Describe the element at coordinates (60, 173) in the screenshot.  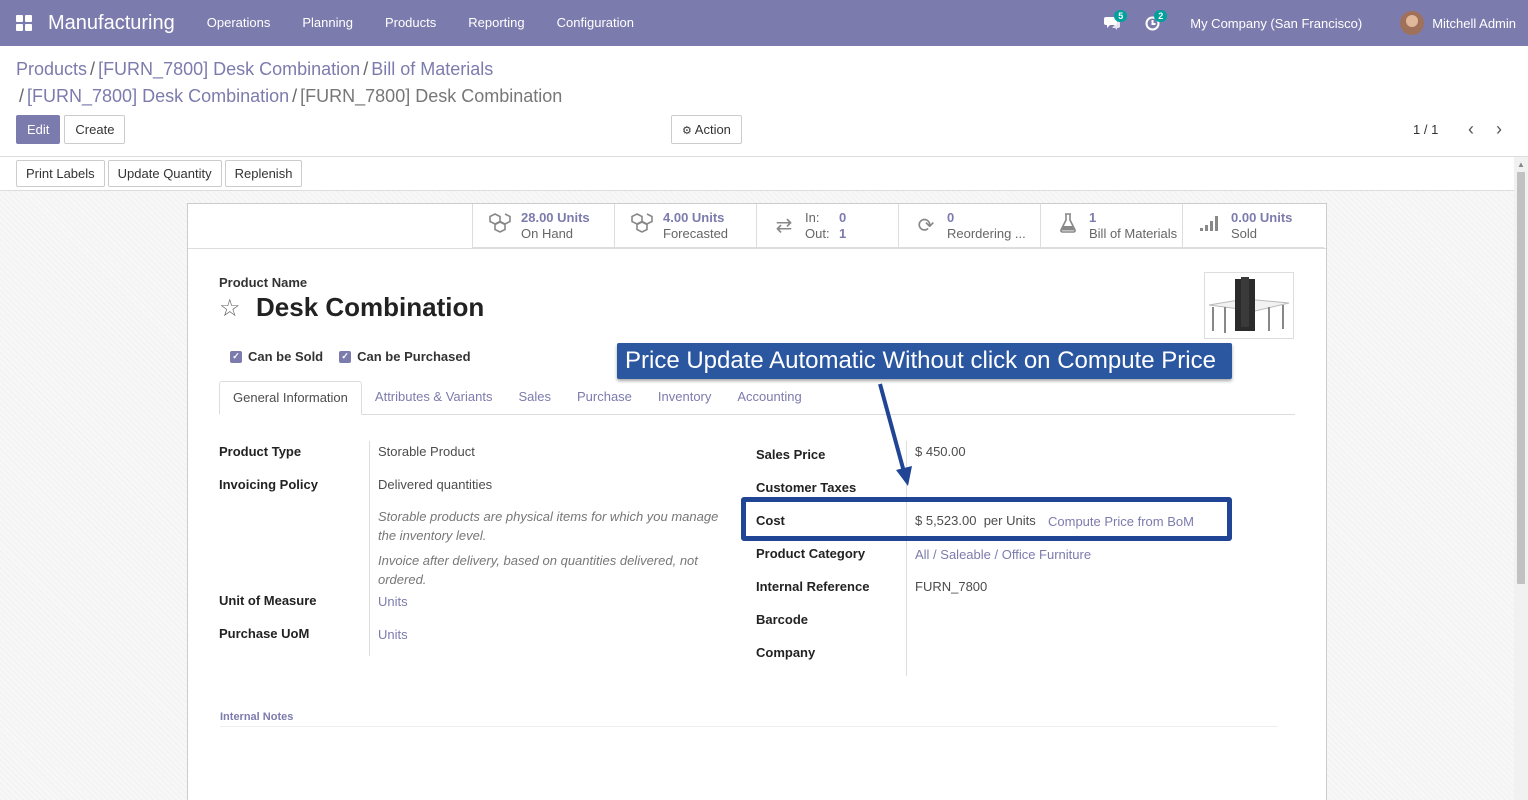
I see `print-labels-button: Print Labels` at that location.